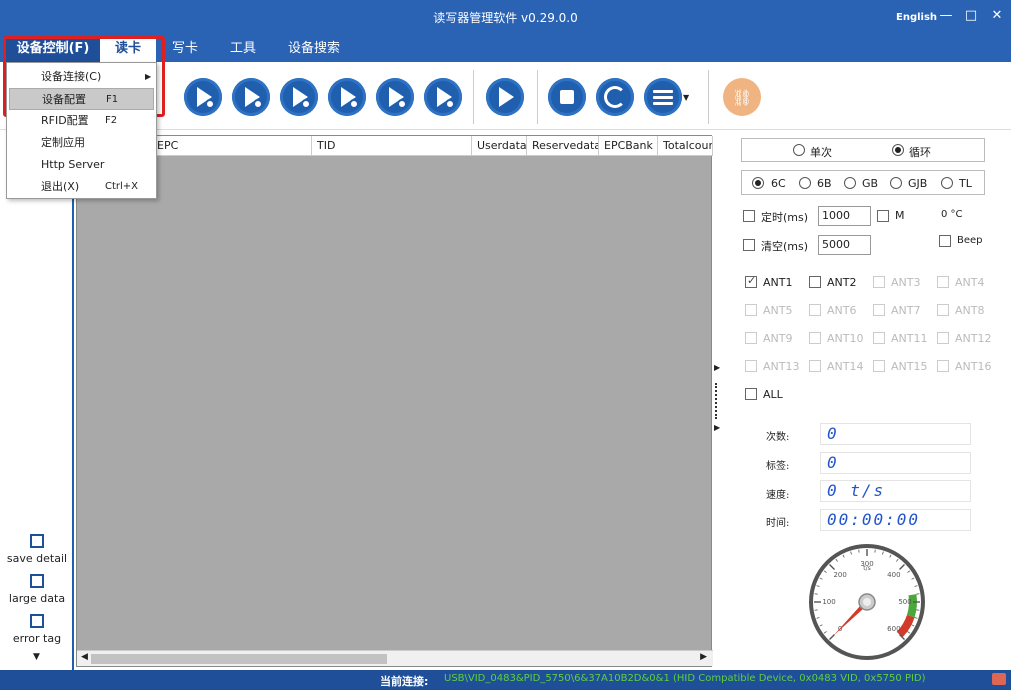  I want to click on refresh-button, so click(615, 97).